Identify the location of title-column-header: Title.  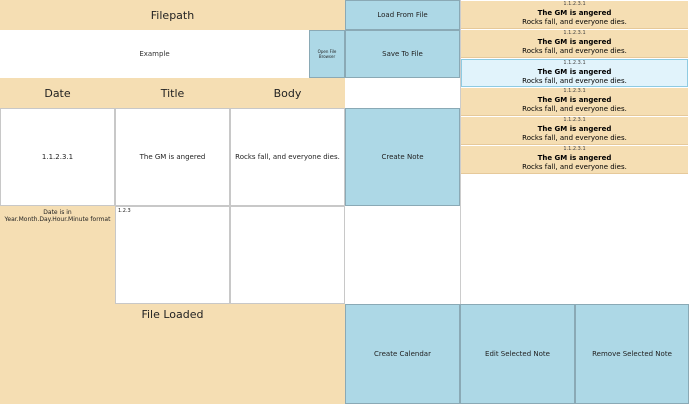
(172, 93).